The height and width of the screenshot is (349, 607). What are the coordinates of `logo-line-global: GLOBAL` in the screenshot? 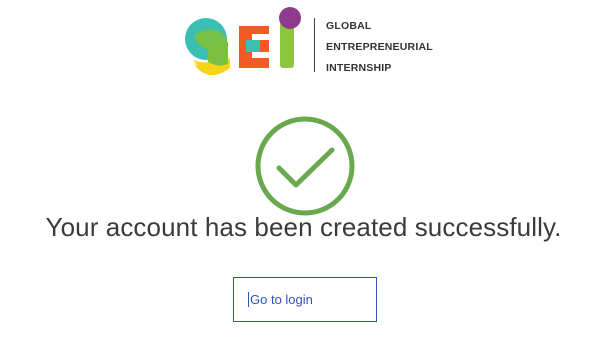 It's located at (349, 26).